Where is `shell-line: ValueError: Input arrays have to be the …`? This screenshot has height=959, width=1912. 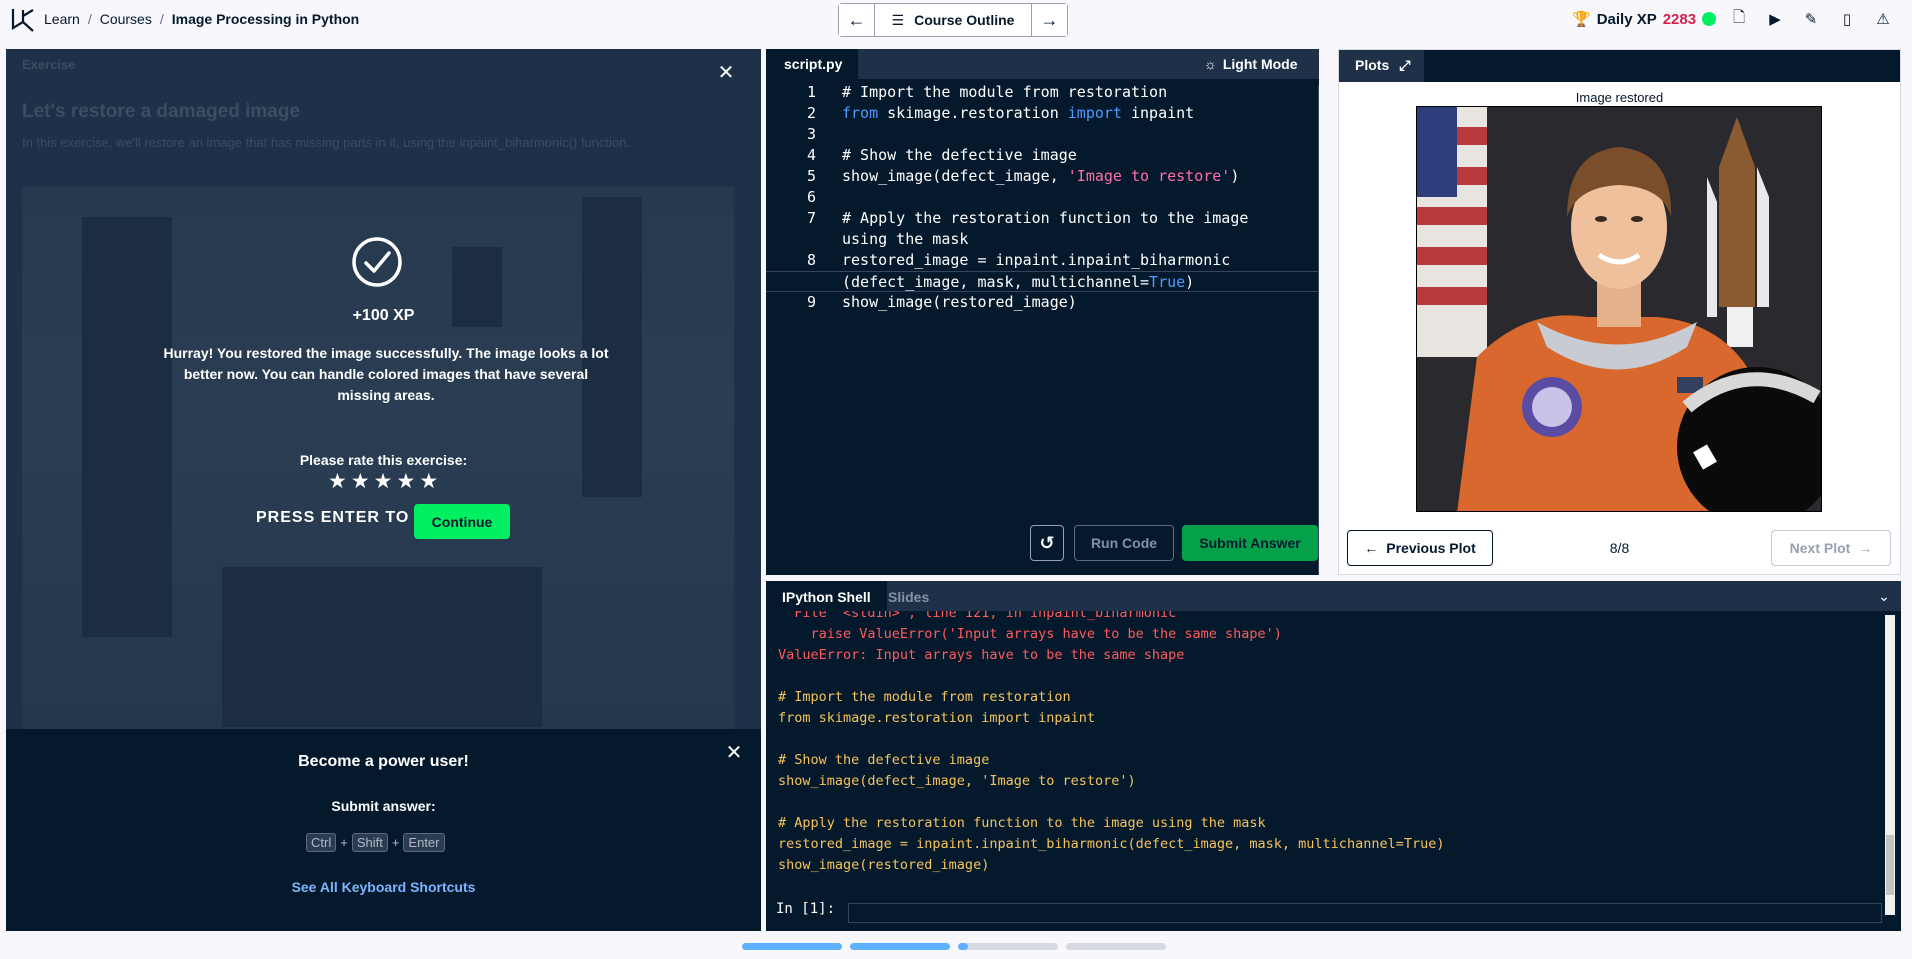
shell-line: ValueError: Input arrays have to be the … is located at coordinates (981, 655).